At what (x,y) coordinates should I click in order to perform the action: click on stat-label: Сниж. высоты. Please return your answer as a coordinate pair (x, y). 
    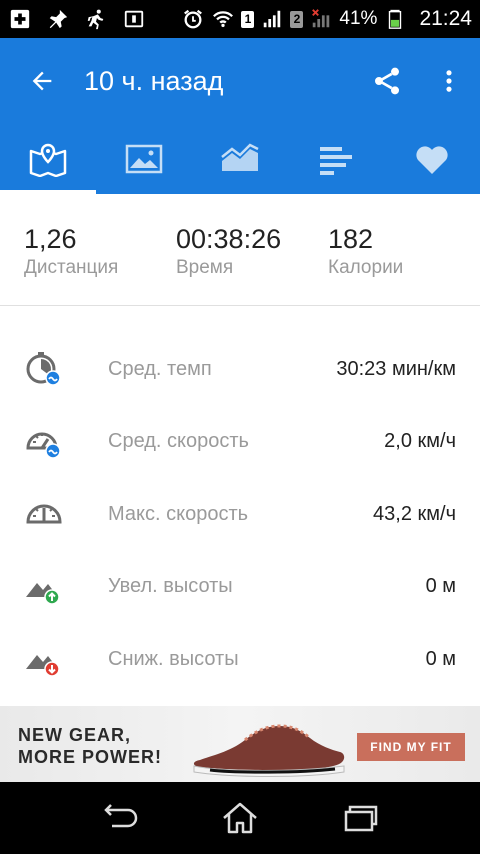
    Looking at the image, I should click on (173, 658).